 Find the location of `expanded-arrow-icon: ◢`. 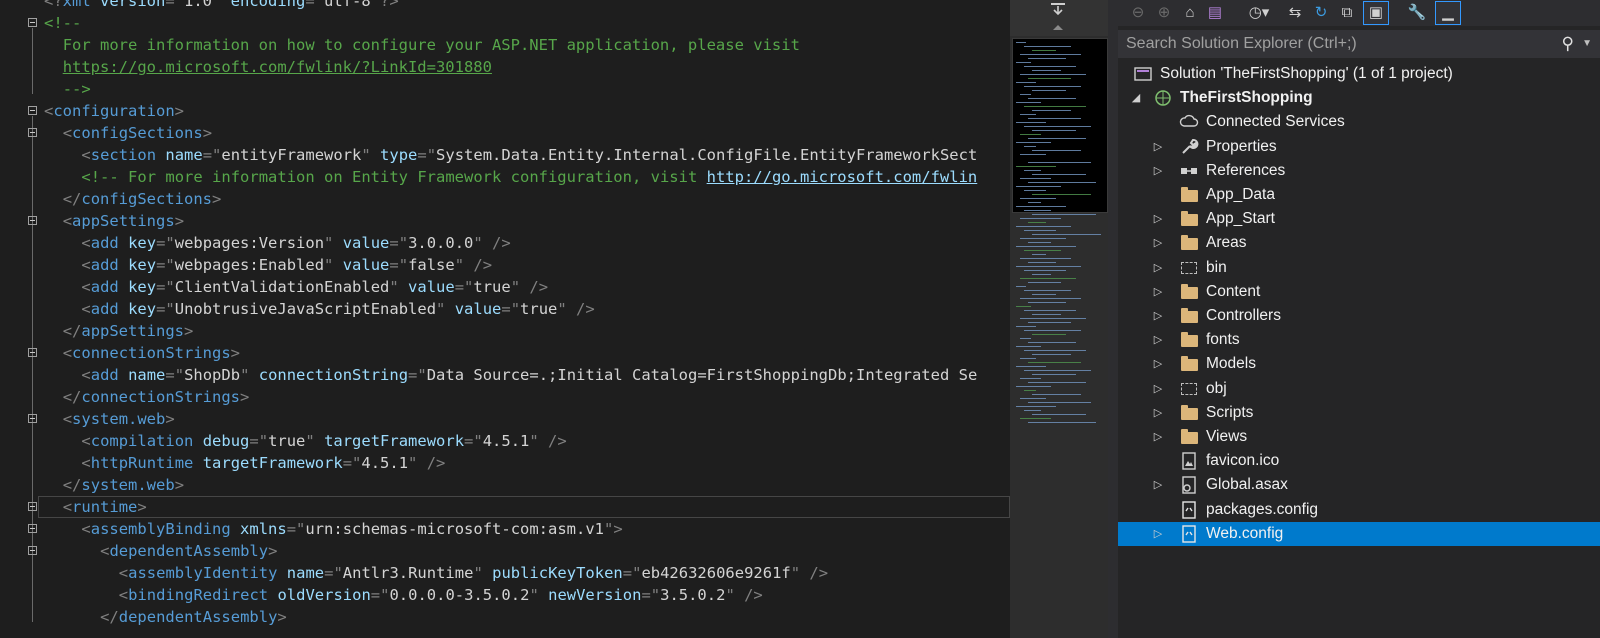

expanded-arrow-icon: ◢ is located at coordinates (1136, 98).